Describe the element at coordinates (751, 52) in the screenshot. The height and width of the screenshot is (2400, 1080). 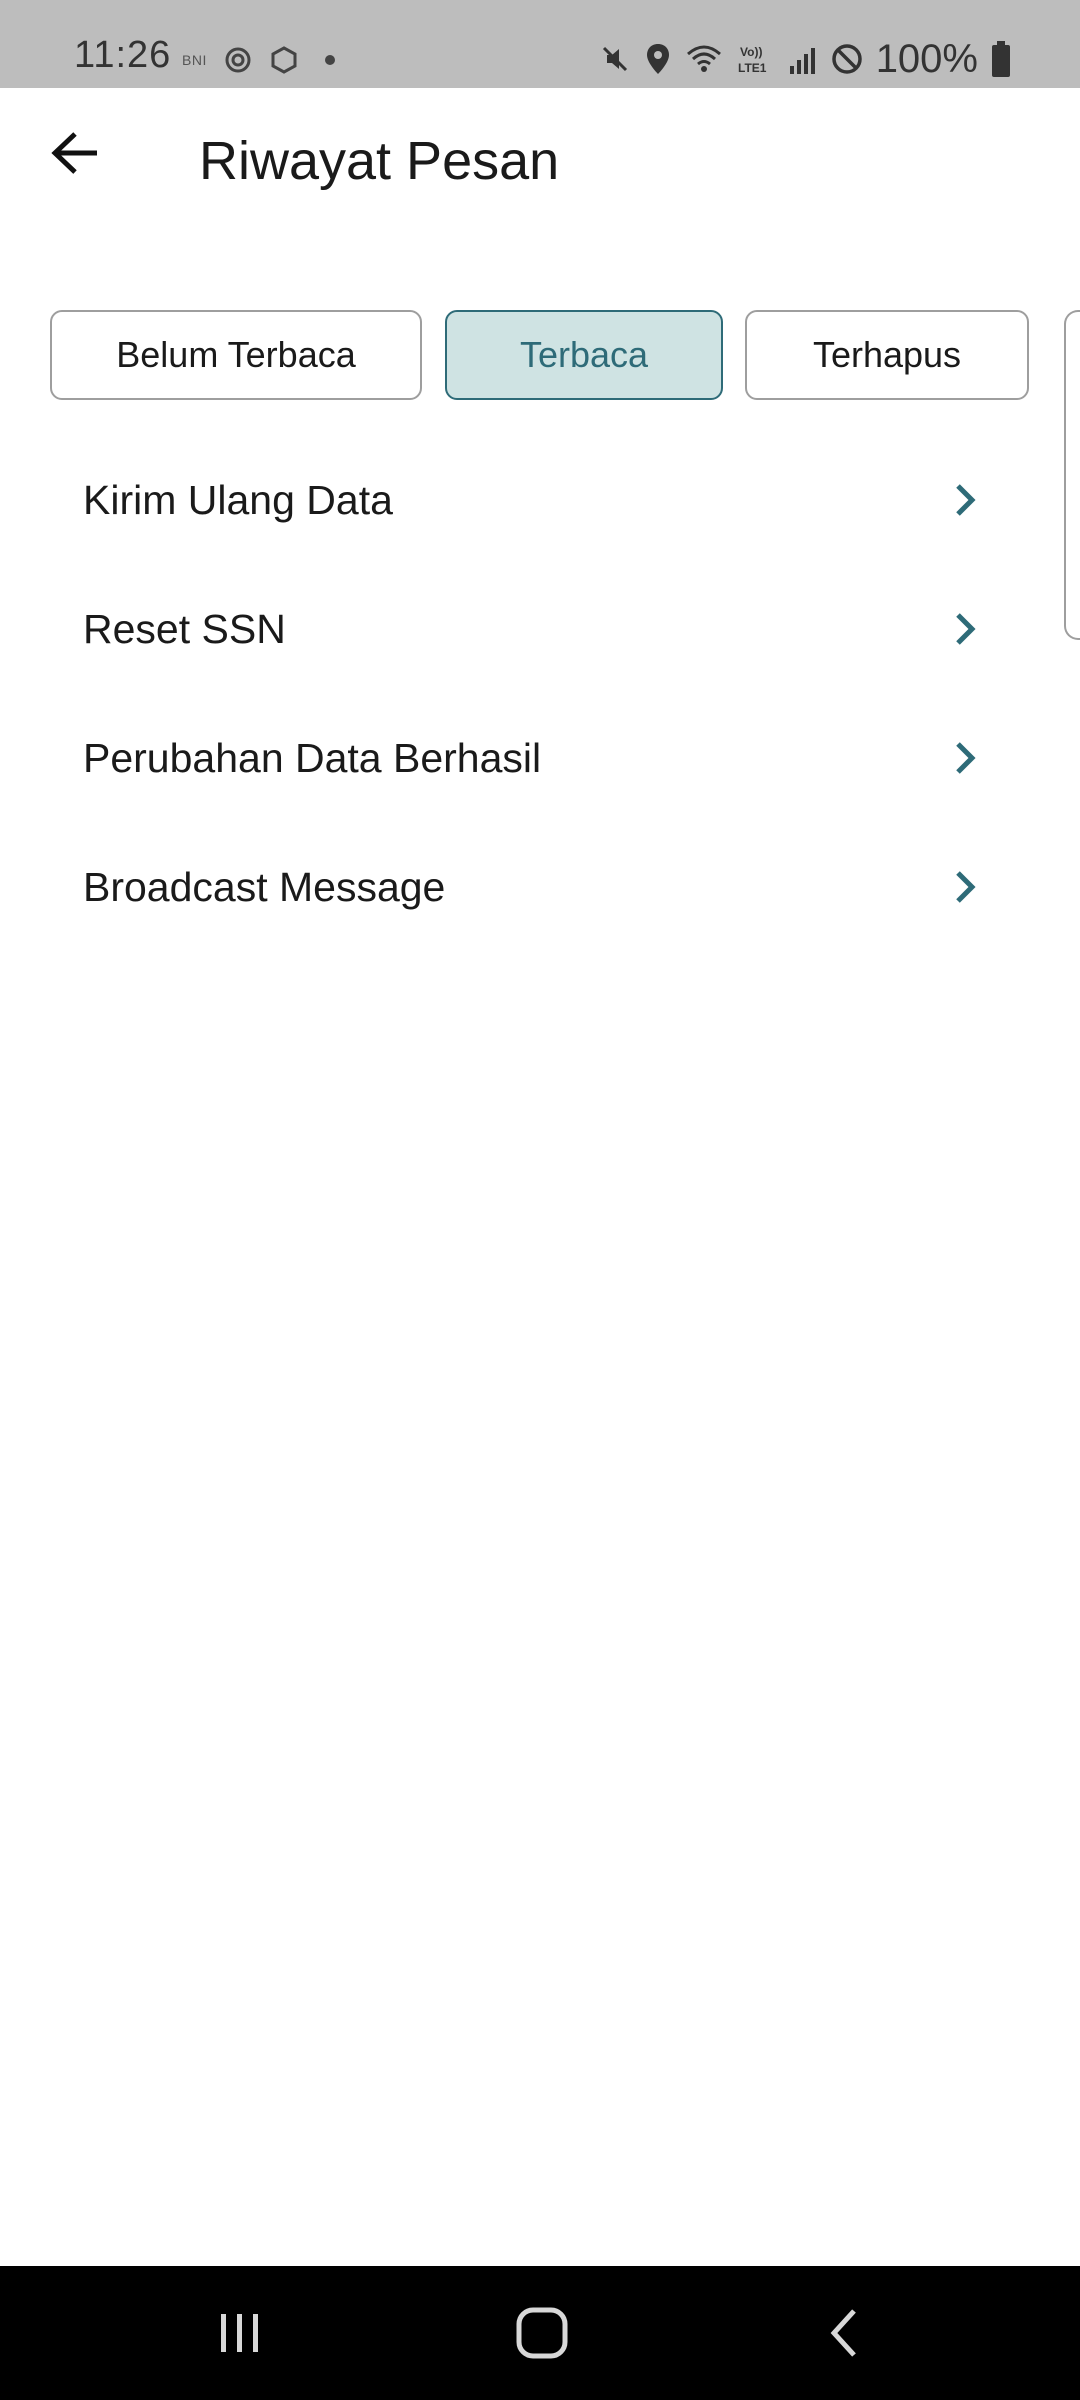
I see `svg-text: Vo))` at that location.